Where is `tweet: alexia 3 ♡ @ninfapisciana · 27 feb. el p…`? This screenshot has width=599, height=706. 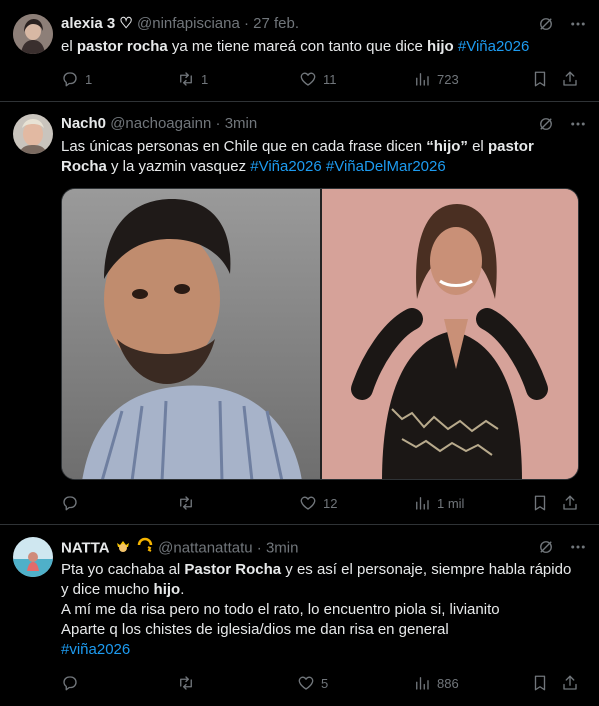 tweet: alexia 3 ♡ @ninfapisciana · 27 feb. el p… is located at coordinates (299, 51).